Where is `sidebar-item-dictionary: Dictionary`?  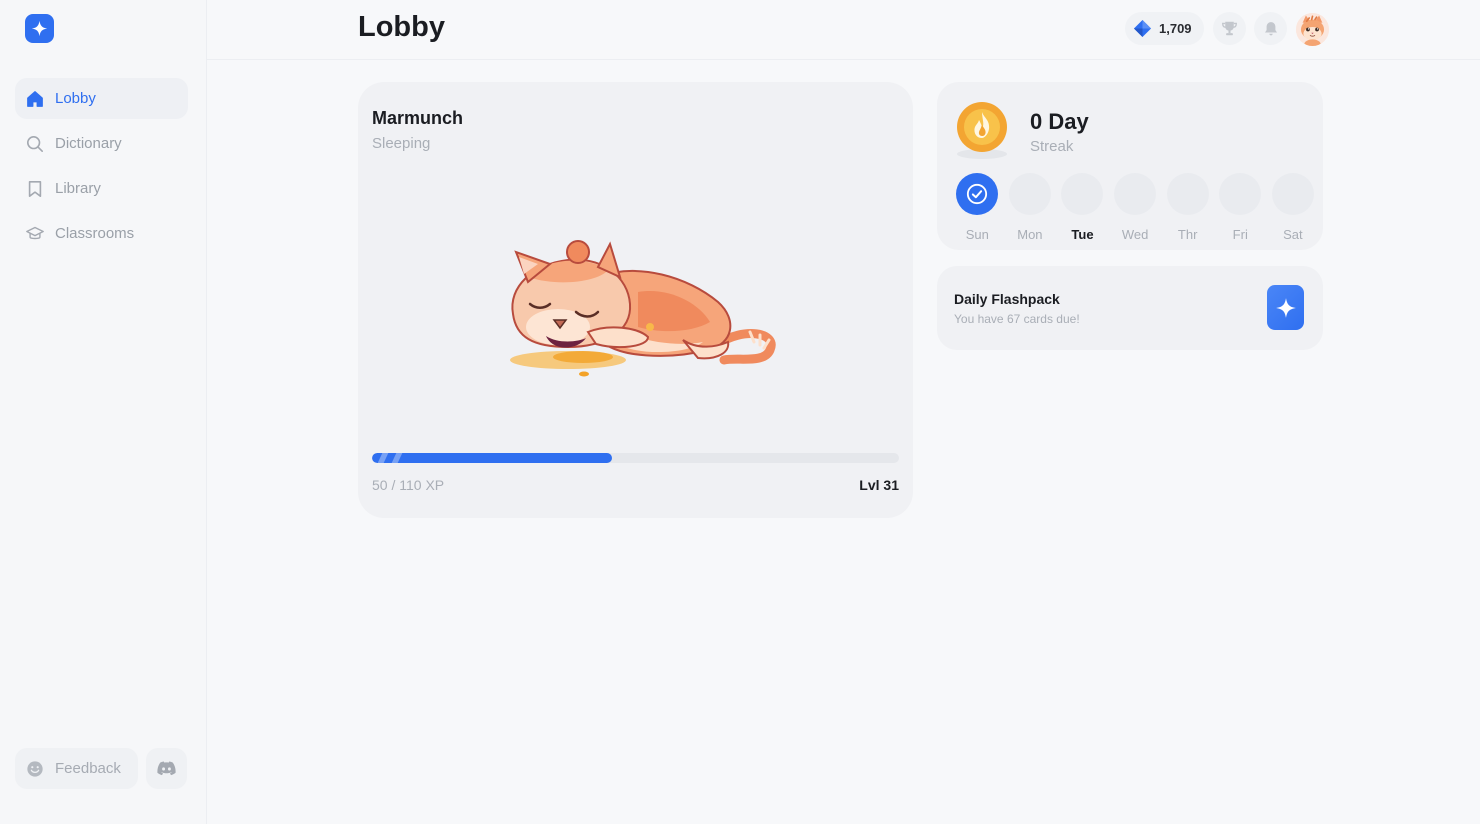 sidebar-item-dictionary: Dictionary is located at coordinates (101, 143).